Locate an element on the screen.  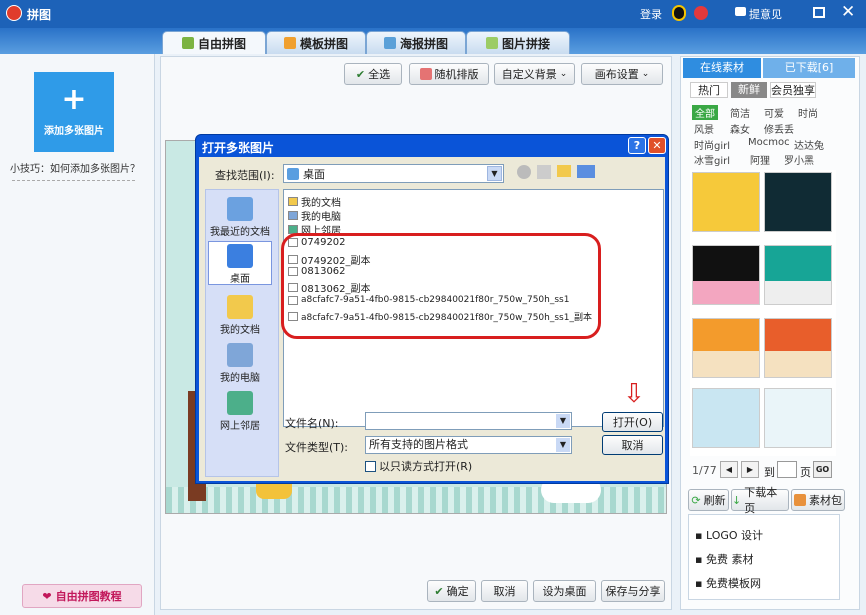
tag-ali: 阿狸 is located at coordinates (760, 159).